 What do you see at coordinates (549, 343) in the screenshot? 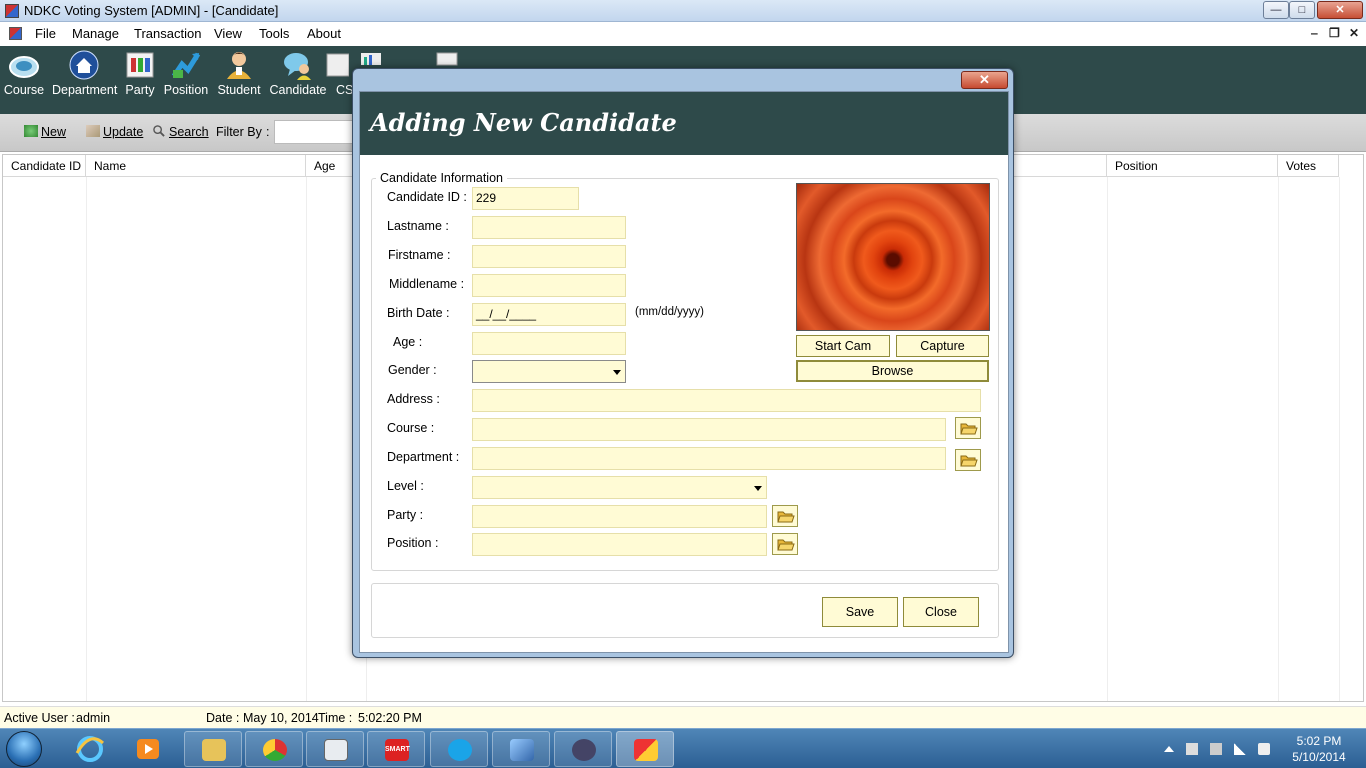
I see `age-field` at bounding box center [549, 343].